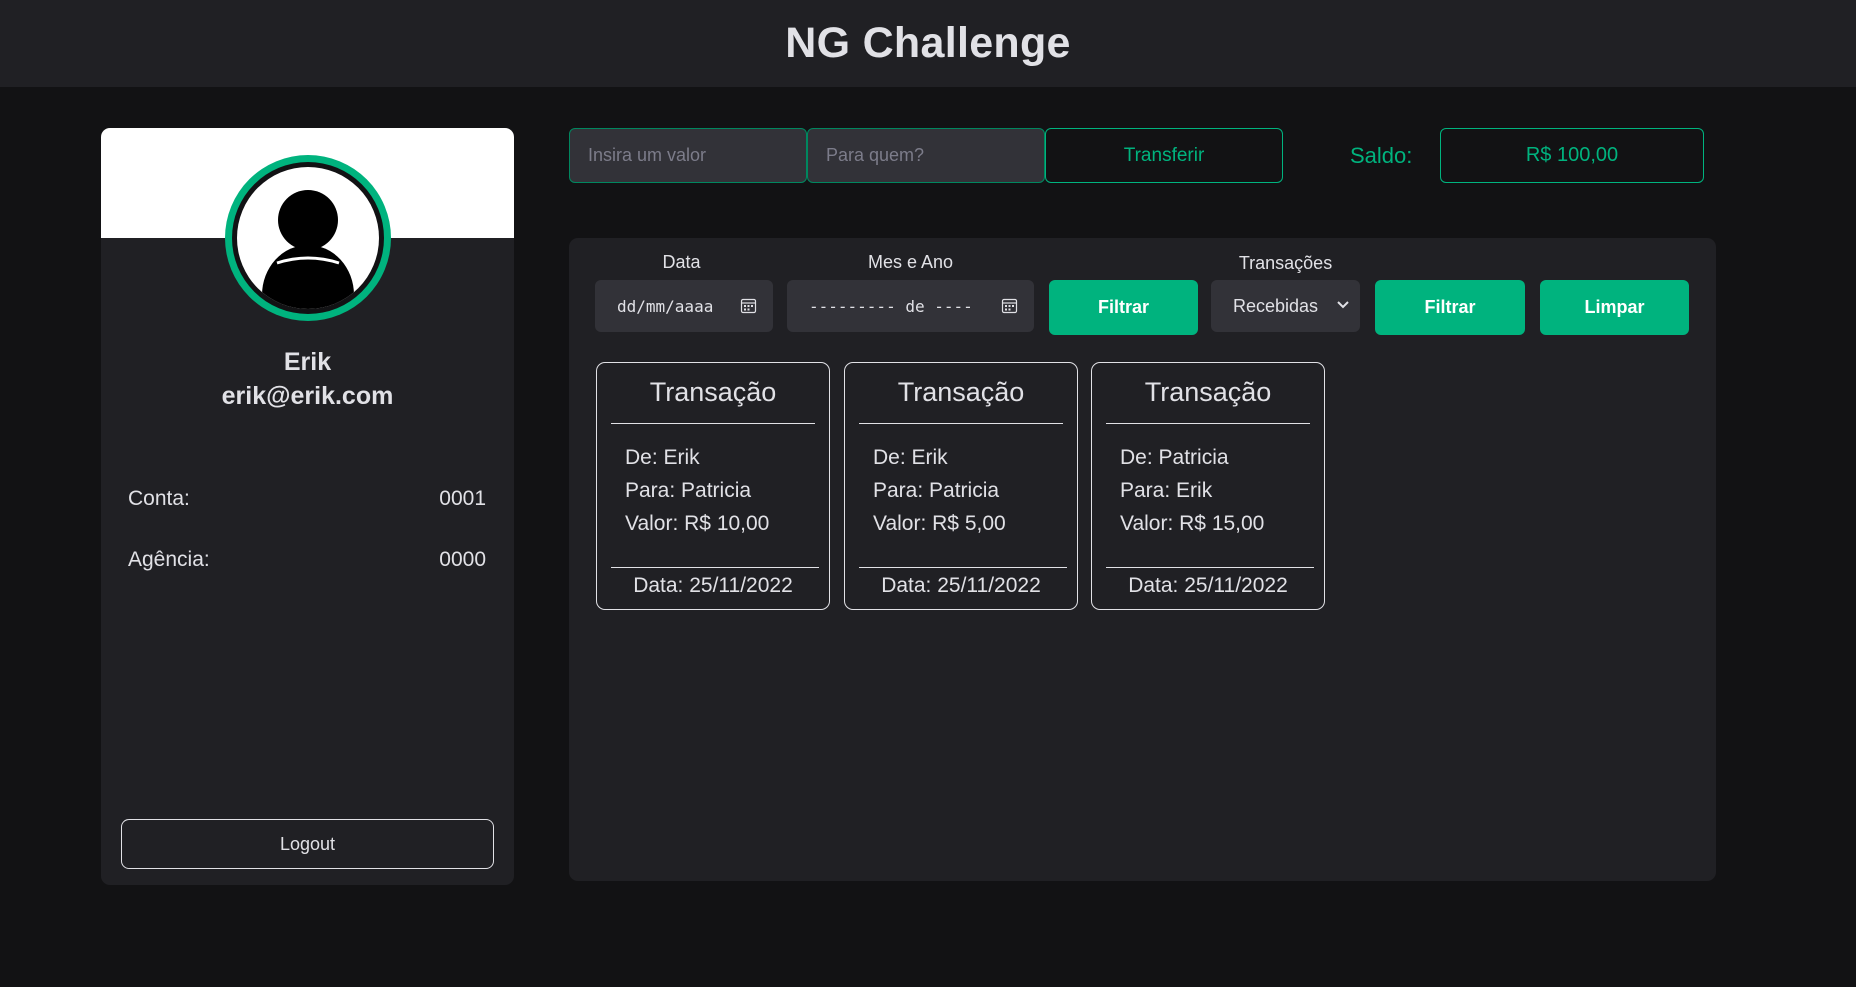  What do you see at coordinates (1192, 523) in the screenshot?
I see `transaction-value: Valor: R$ 15,00` at bounding box center [1192, 523].